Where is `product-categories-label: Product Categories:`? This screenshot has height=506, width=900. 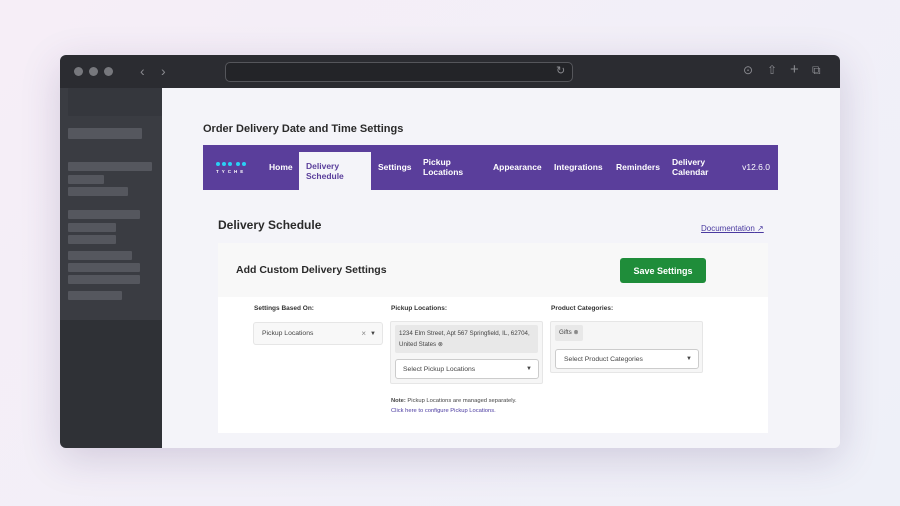
product-categories-label: Product Categories: is located at coordinates (582, 308).